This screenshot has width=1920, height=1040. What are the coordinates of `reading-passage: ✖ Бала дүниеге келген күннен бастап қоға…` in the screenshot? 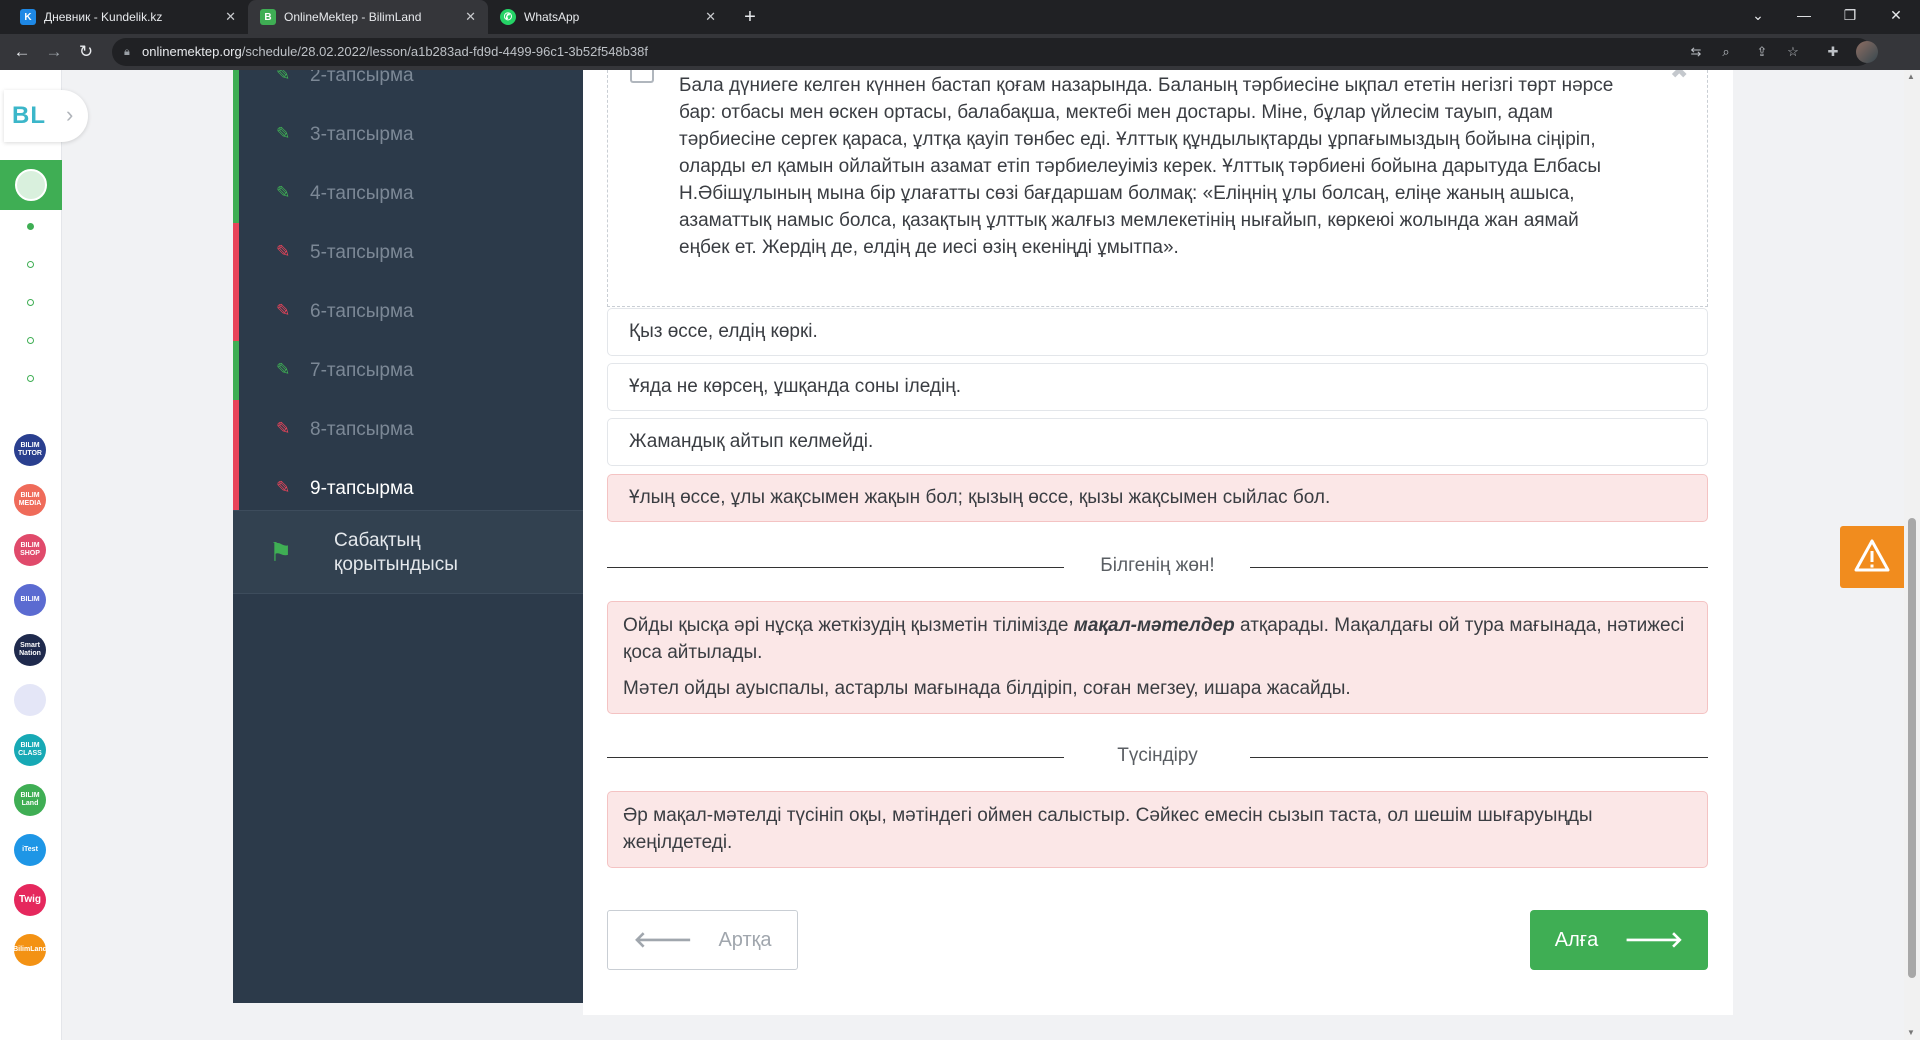 It's located at (1157, 188).